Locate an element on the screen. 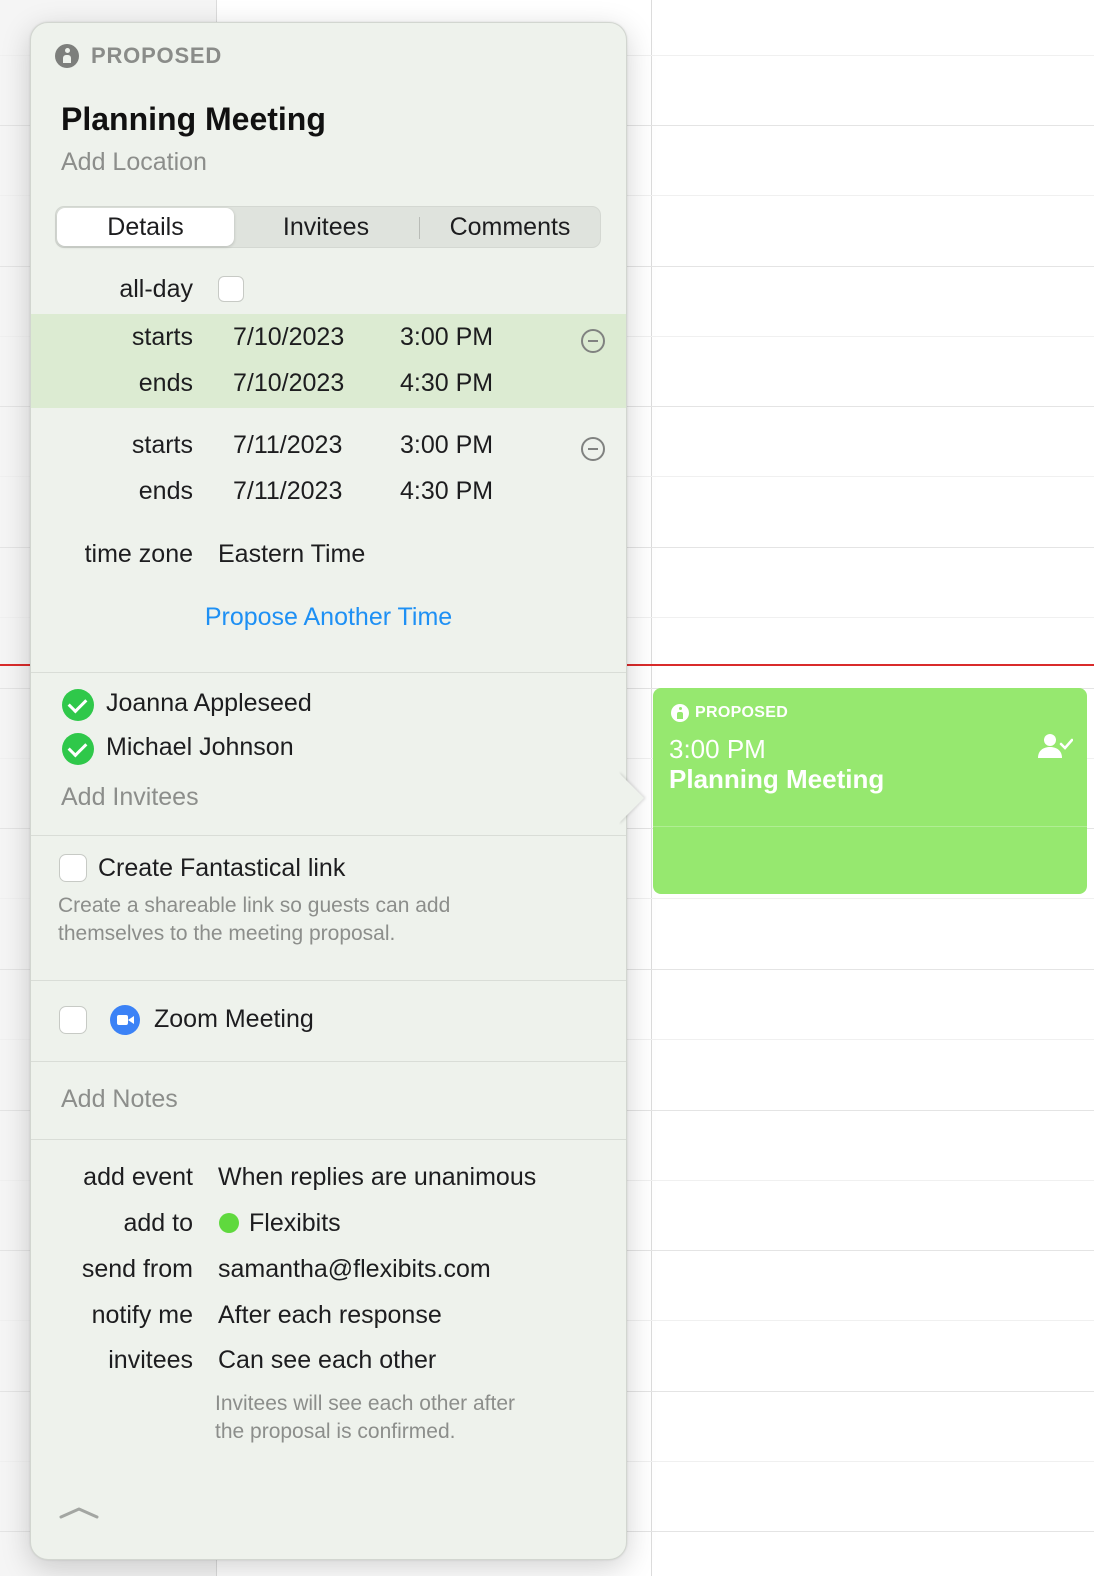 The image size is (1094, 1576). notify-me-label: notify me is located at coordinates (142, 1315).